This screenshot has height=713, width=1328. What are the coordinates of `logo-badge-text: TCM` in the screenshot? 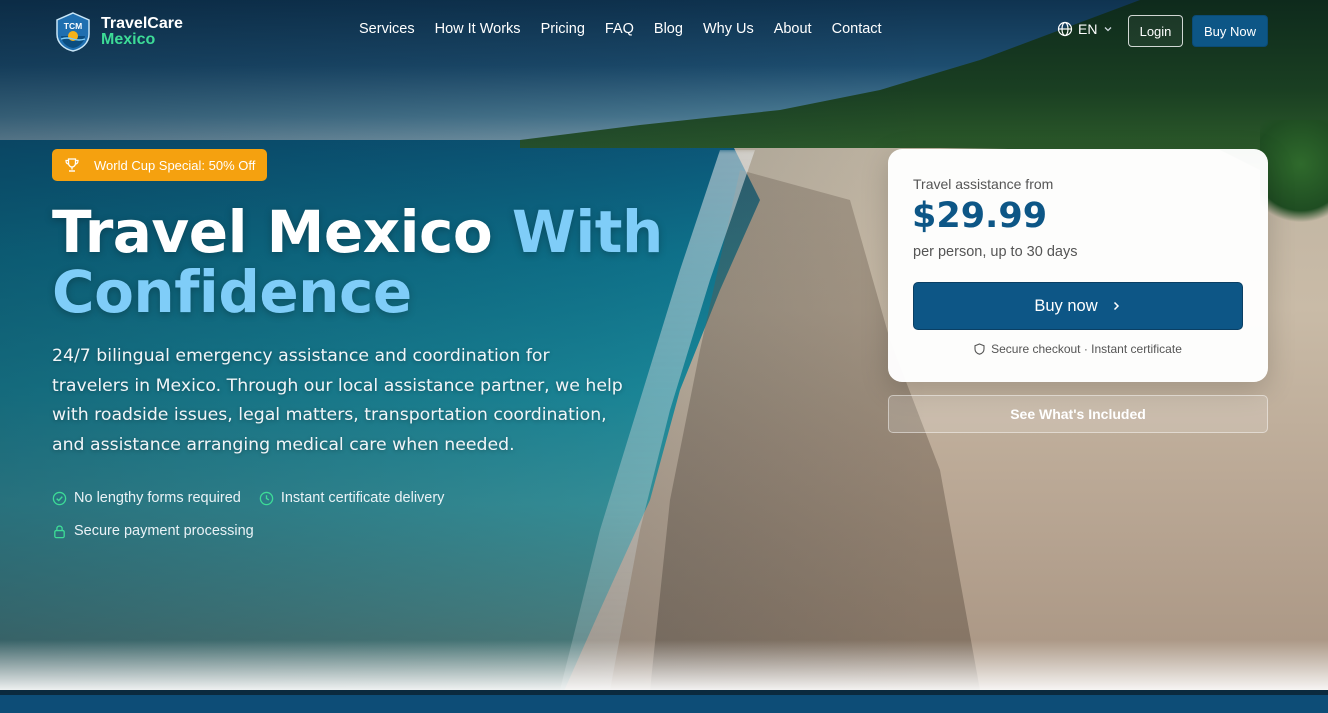 It's located at (73, 26).